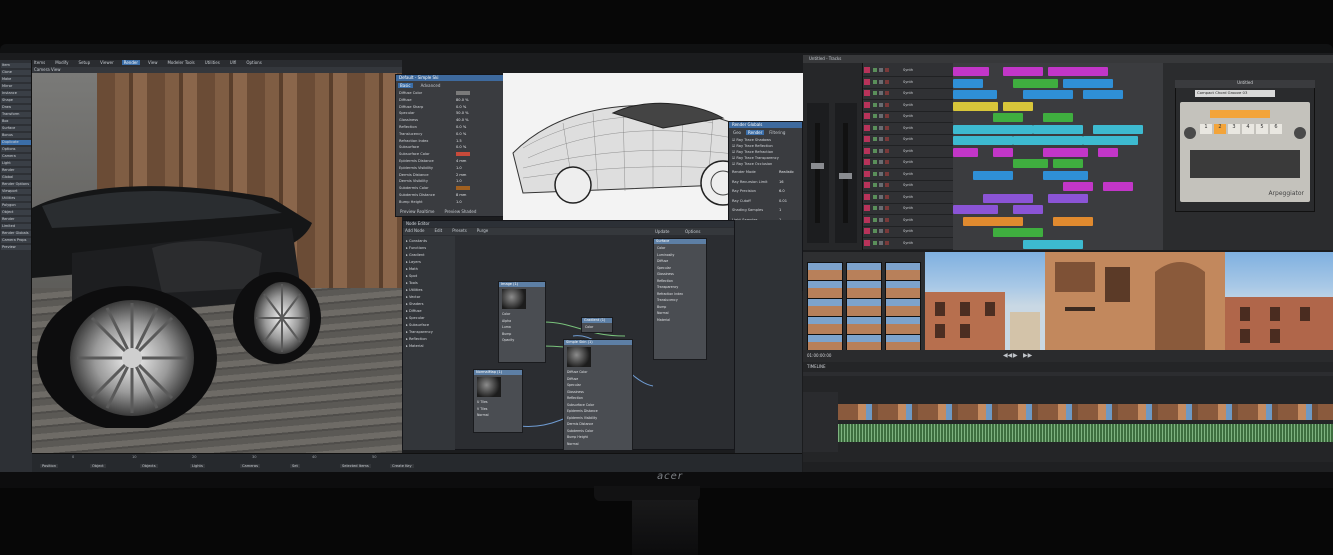 Image resolution: width=1333 pixels, height=555 pixels. What do you see at coordinates (16, 163) in the screenshot?
I see `sidebar-item: Light` at bounding box center [16, 163].